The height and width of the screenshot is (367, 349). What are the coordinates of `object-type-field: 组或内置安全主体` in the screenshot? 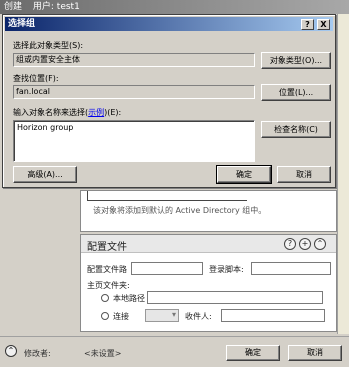 It's located at (134, 60).